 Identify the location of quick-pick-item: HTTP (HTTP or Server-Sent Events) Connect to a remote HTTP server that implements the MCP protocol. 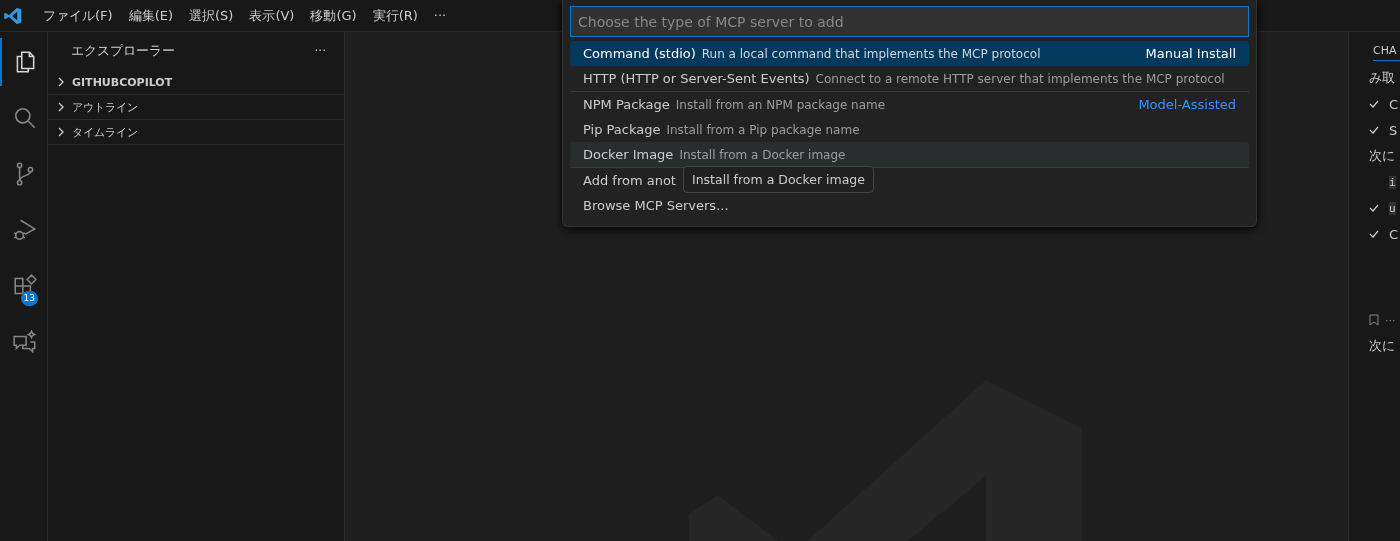
(904, 78).